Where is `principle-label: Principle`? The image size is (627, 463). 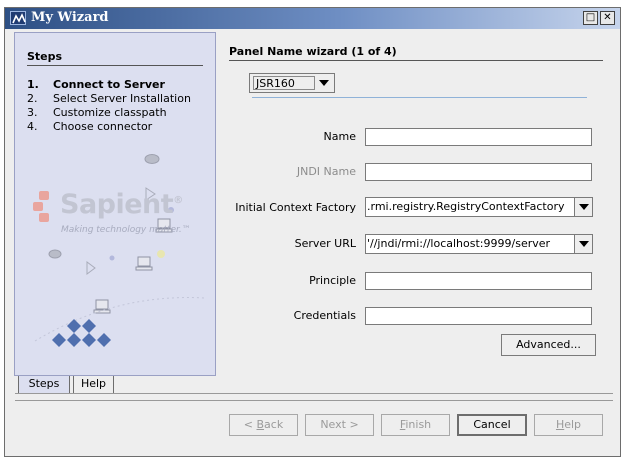 principle-label: Principle is located at coordinates (332, 280).